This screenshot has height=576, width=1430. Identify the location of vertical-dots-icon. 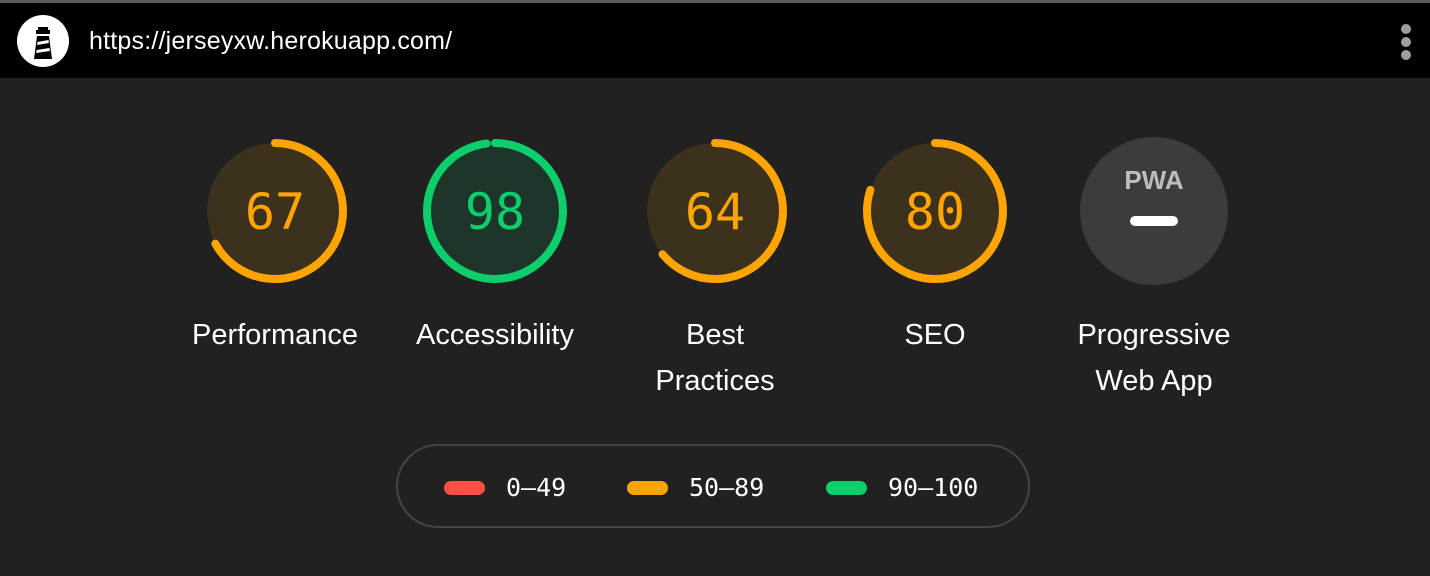
(1406, 42).